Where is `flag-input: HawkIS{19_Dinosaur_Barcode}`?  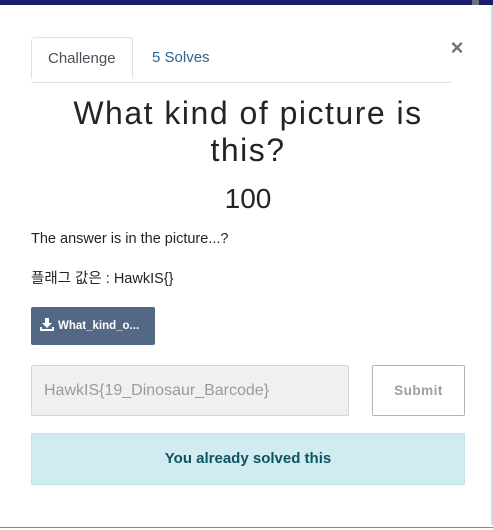 flag-input: HawkIS{19_Dinosaur_Barcode} is located at coordinates (190, 390).